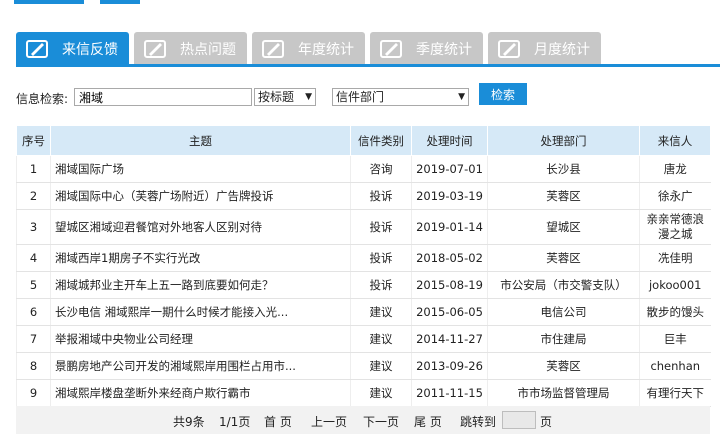 Image resolution: width=720 pixels, height=439 pixels. I want to click on table-header-row: 序号 主题 信件类别 处理时间 处理部门 来信人, so click(363, 140).